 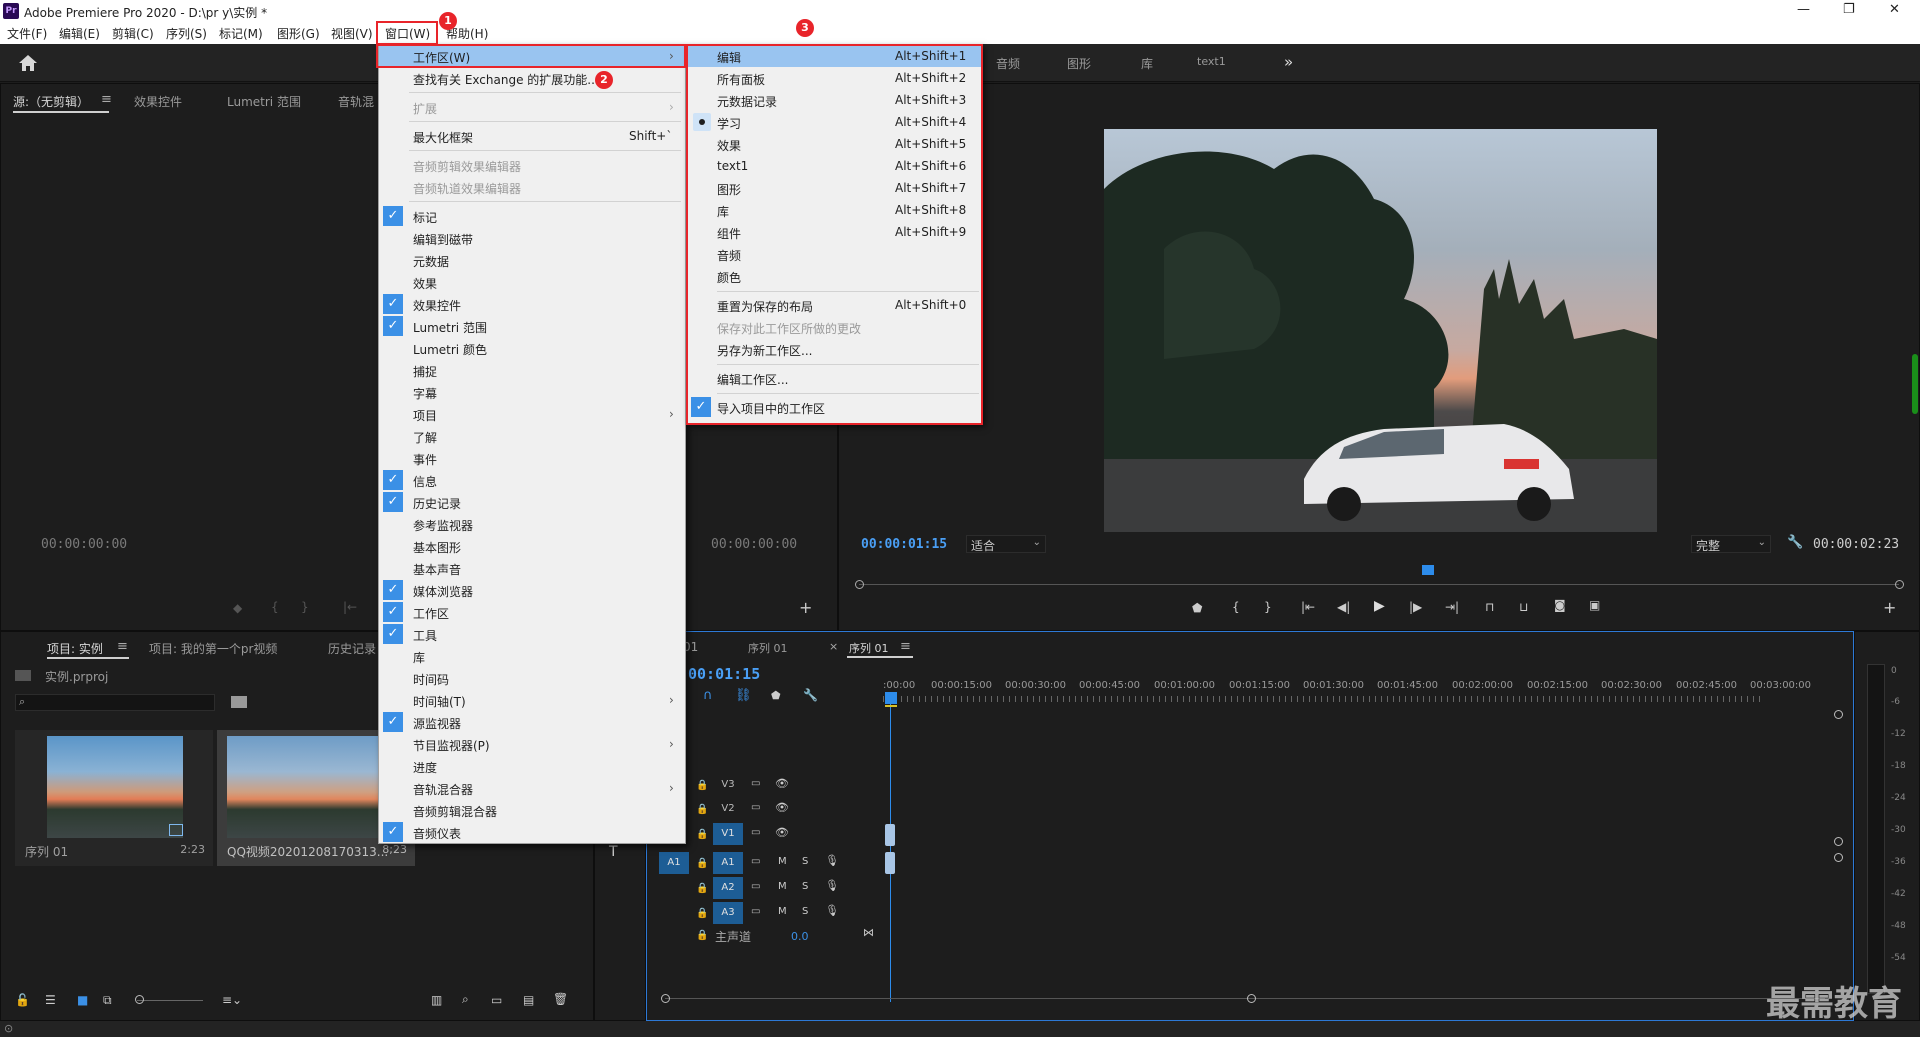 I want to click on scrubber-start-handle, so click(x=859, y=584).